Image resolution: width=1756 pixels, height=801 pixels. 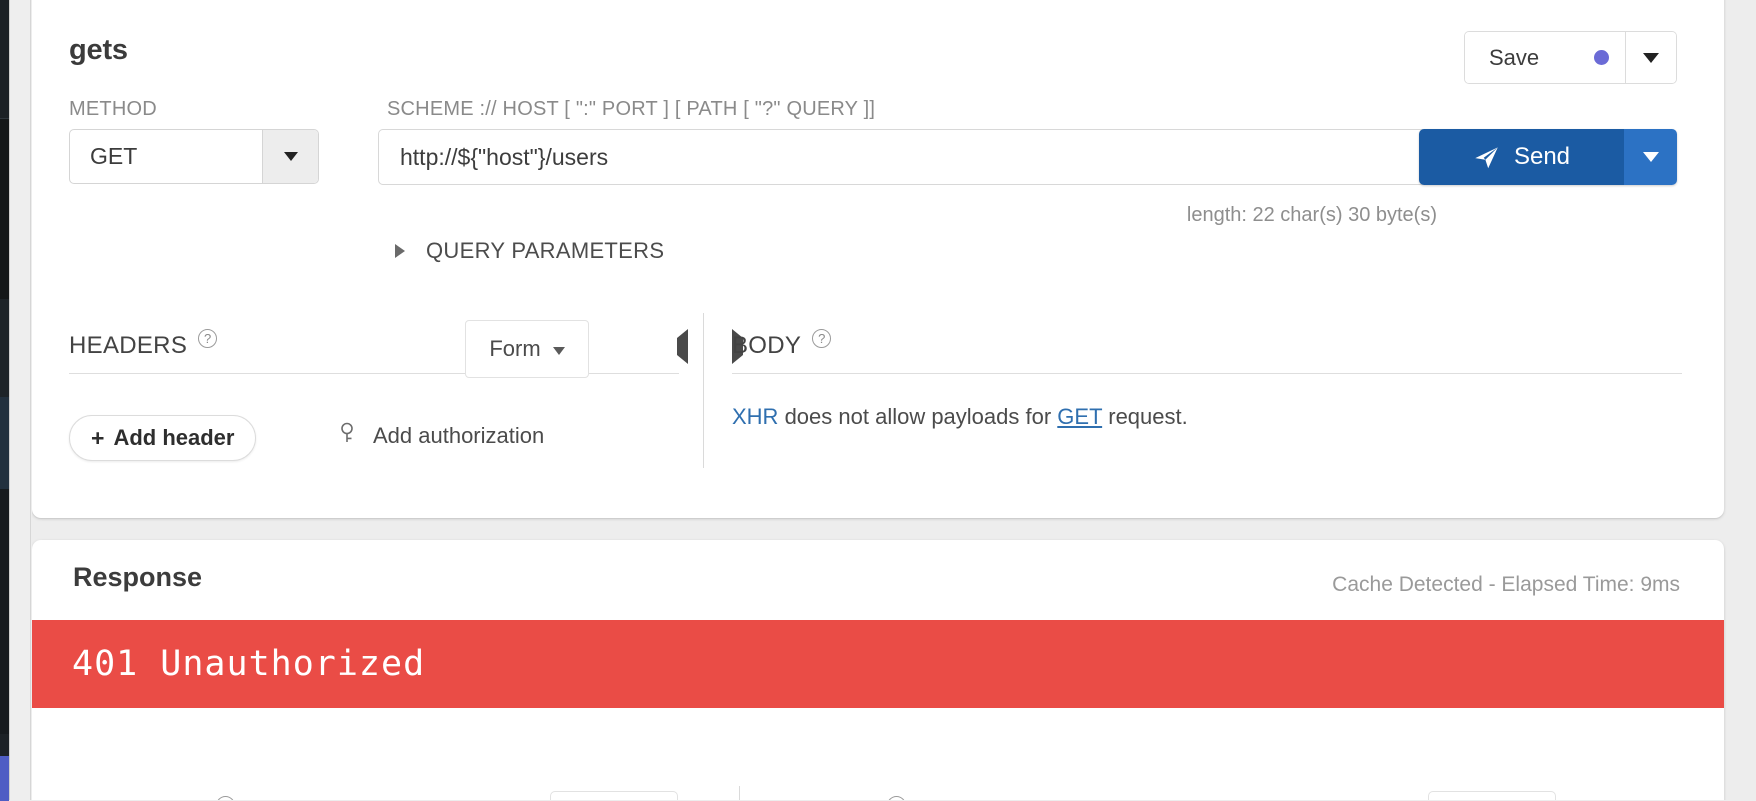 What do you see at coordinates (350, 435) in the screenshot?
I see `key-icon` at bounding box center [350, 435].